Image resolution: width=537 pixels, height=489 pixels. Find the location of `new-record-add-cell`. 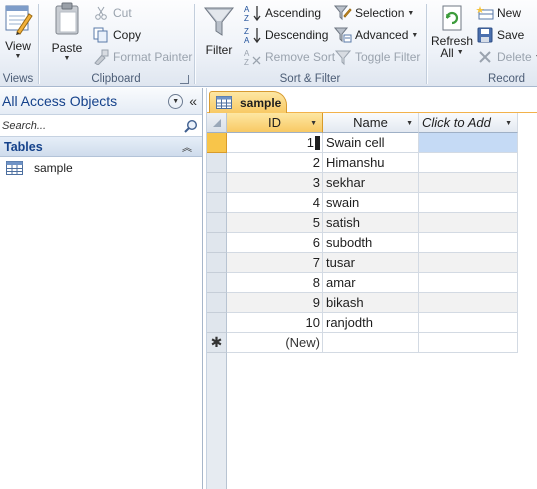

new-record-add-cell is located at coordinates (468, 343).